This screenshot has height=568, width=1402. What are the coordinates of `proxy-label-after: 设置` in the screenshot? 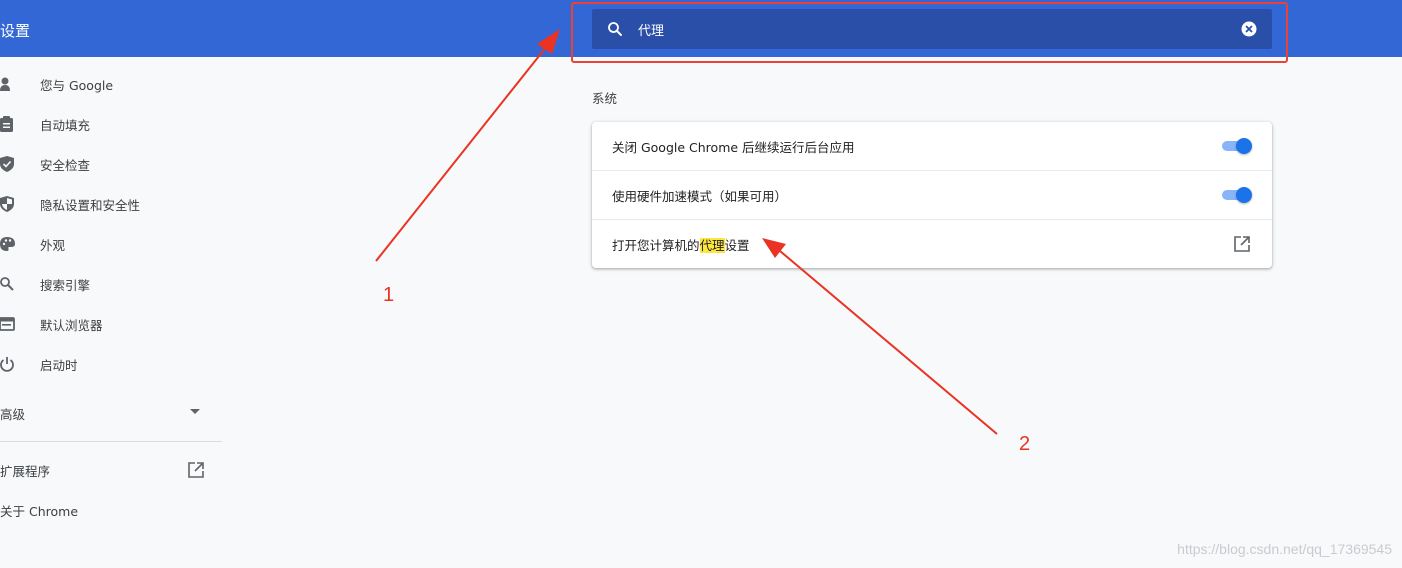 It's located at (737, 245).